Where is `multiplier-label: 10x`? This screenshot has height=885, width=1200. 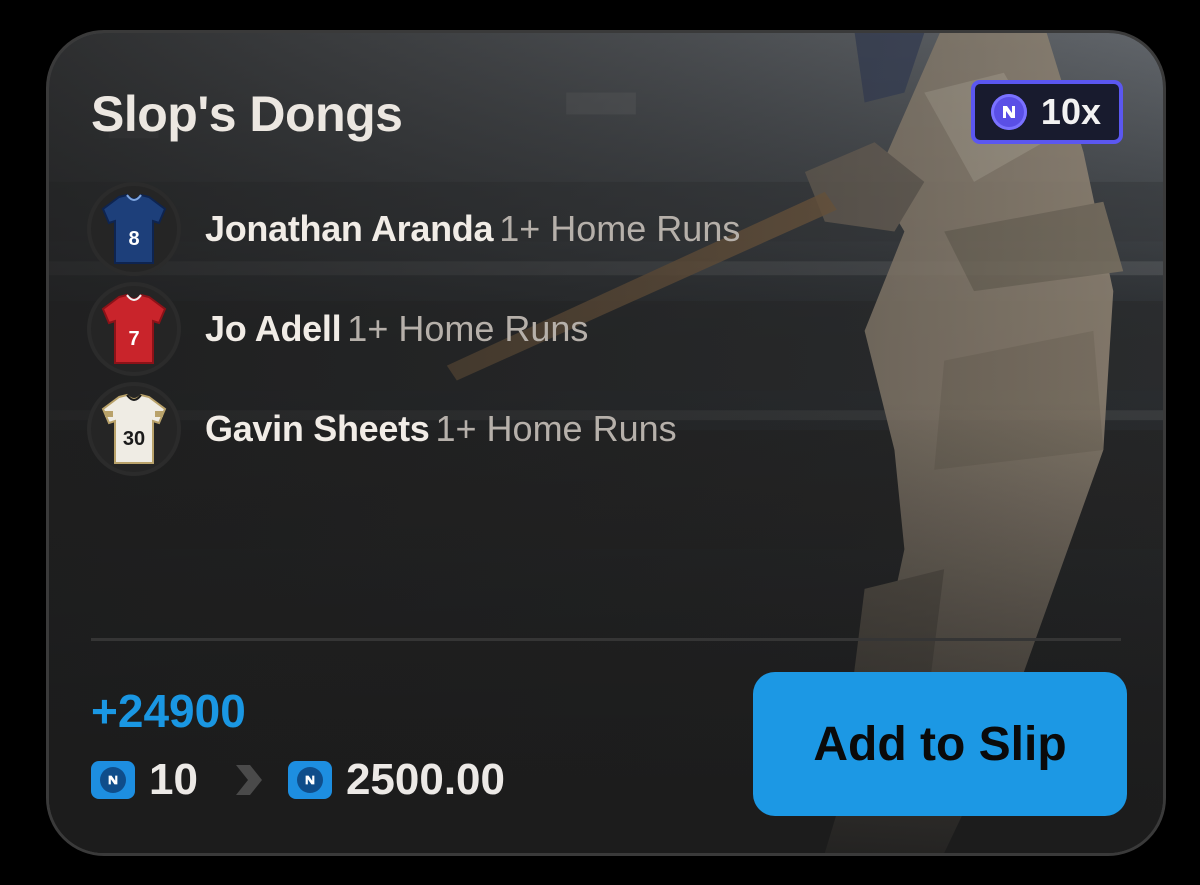 multiplier-label: 10x is located at coordinates (1070, 111).